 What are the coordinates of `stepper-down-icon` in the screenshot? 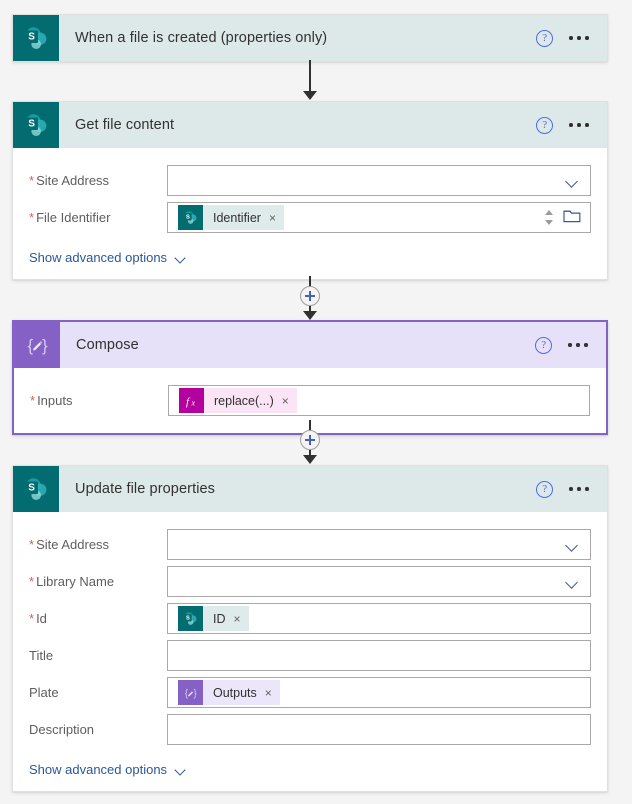 It's located at (549, 222).